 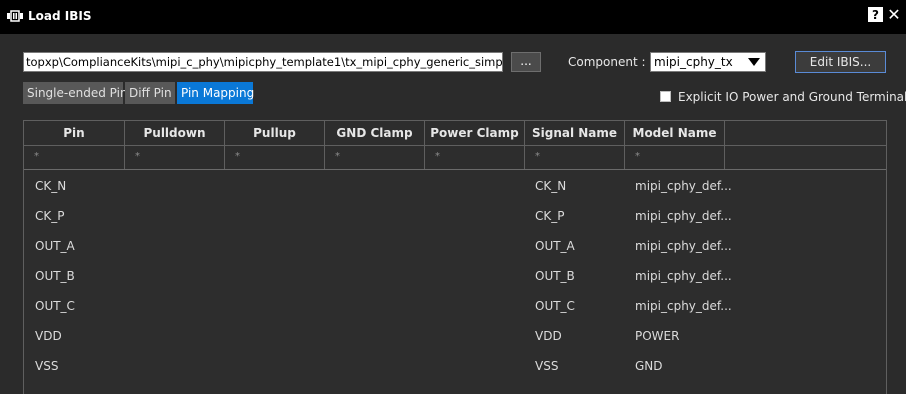 I want to click on filter-pin: *, so click(x=74, y=157).